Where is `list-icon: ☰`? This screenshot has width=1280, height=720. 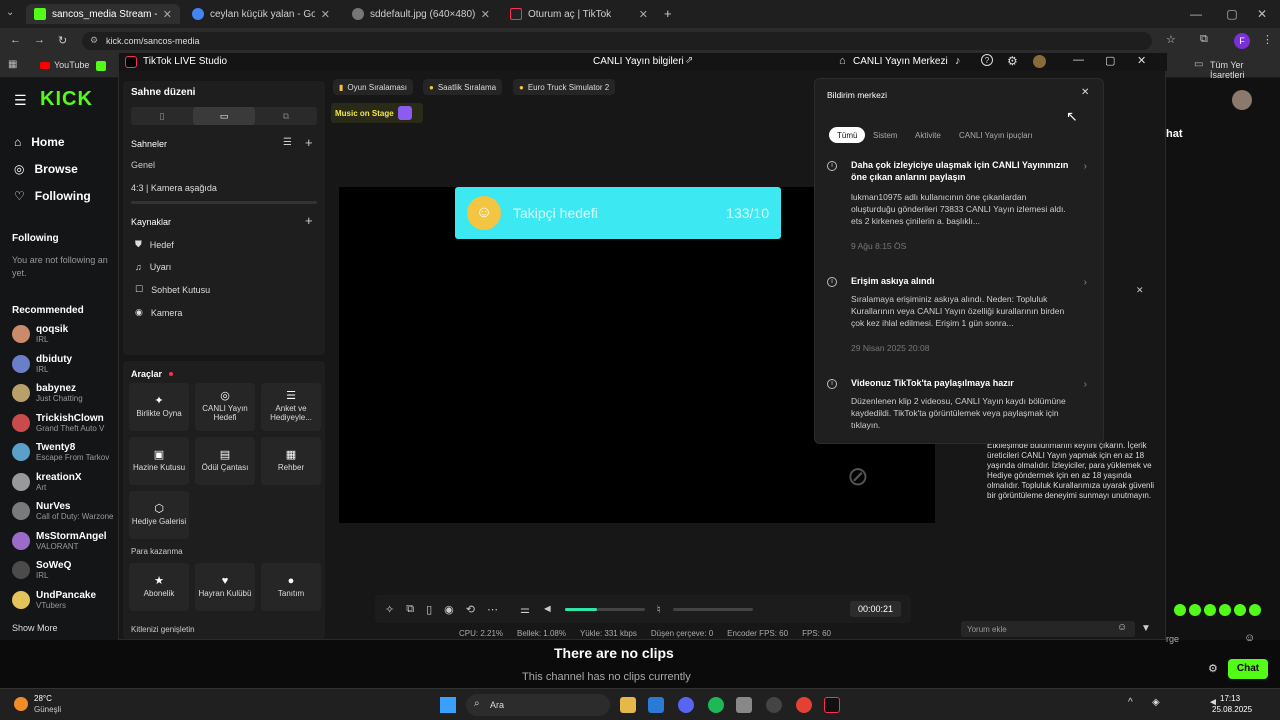 list-icon: ☰ is located at coordinates (287, 142).